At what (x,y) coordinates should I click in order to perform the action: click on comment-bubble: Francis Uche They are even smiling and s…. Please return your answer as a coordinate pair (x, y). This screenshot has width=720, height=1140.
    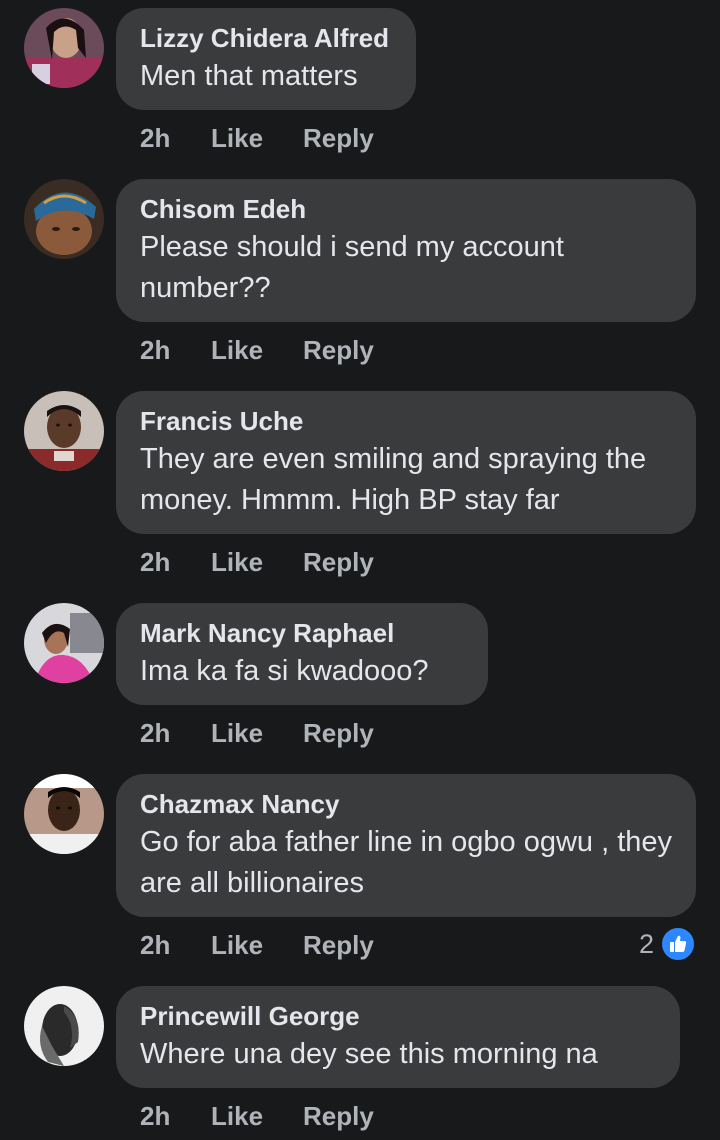
    Looking at the image, I should click on (406, 462).